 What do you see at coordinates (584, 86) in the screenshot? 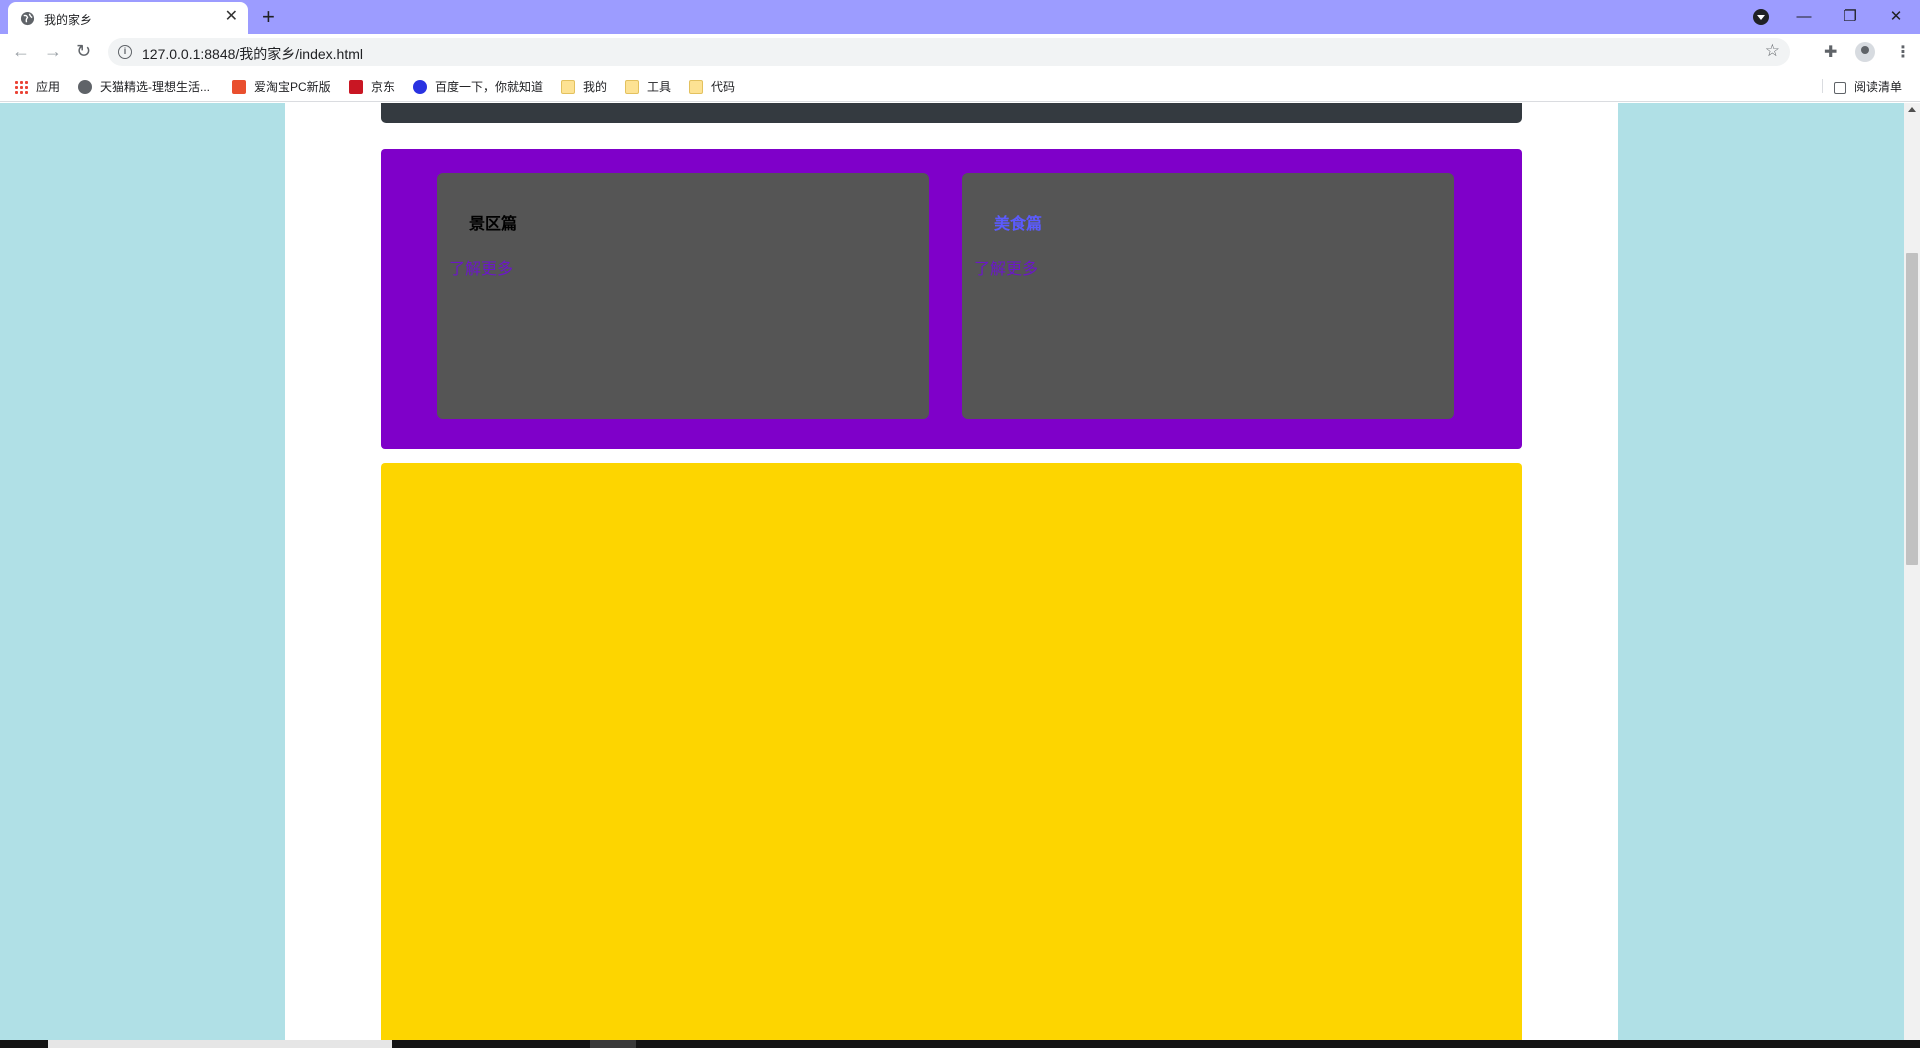
I see `bookmark-folder-mine: 我的` at bounding box center [584, 86].